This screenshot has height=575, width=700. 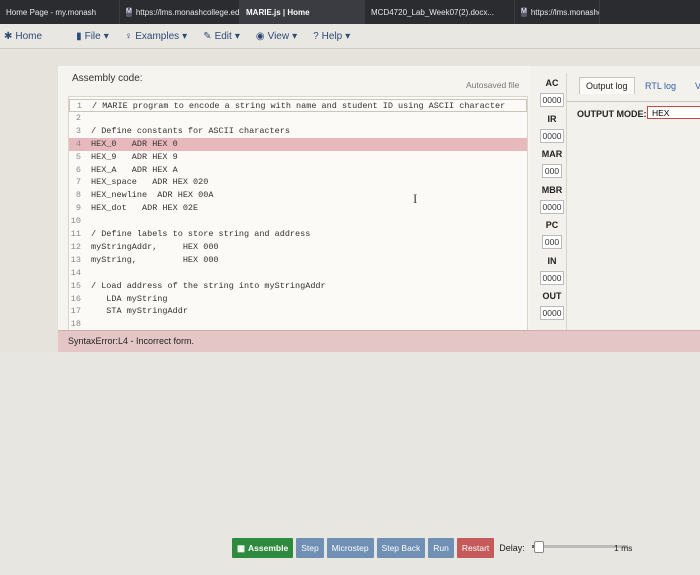 What do you see at coordinates (623, 548) in the screenshot?
I see `delay-value: 1 ms` at bounding box center [623, 548].